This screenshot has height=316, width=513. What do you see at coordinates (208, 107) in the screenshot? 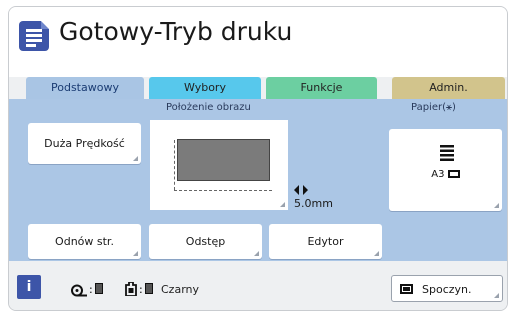
I see `image-position-label: Położenie obrazu` at bounding box center [208, 107].